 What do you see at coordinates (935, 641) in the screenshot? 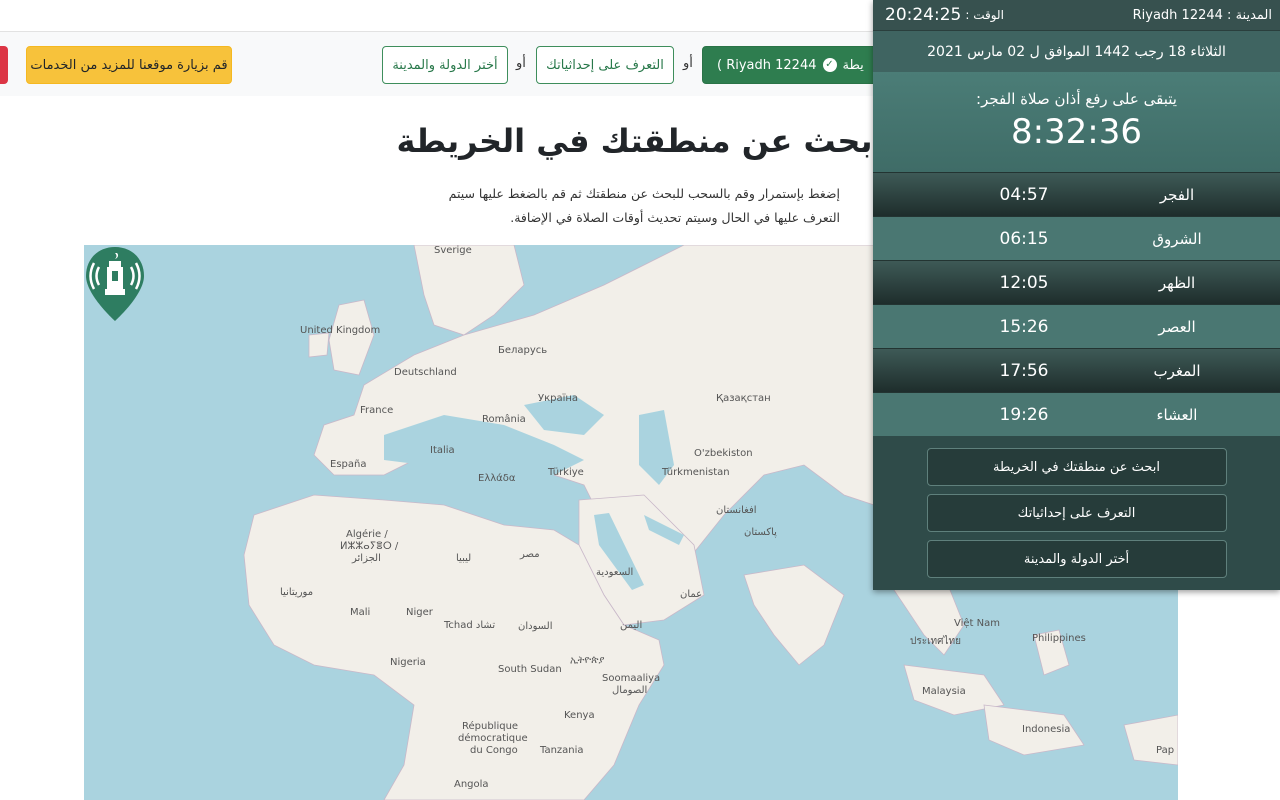
I see `map-label: ประเทศไทย` at bounding box center [935, 641].